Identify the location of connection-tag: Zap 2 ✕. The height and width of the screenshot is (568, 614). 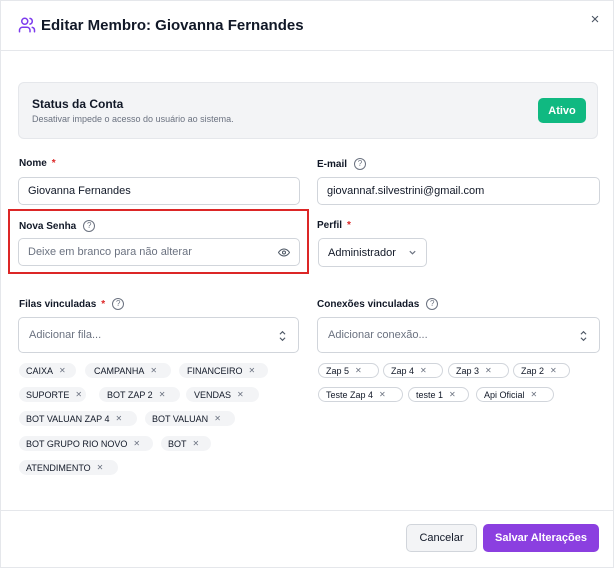
(541, 370).